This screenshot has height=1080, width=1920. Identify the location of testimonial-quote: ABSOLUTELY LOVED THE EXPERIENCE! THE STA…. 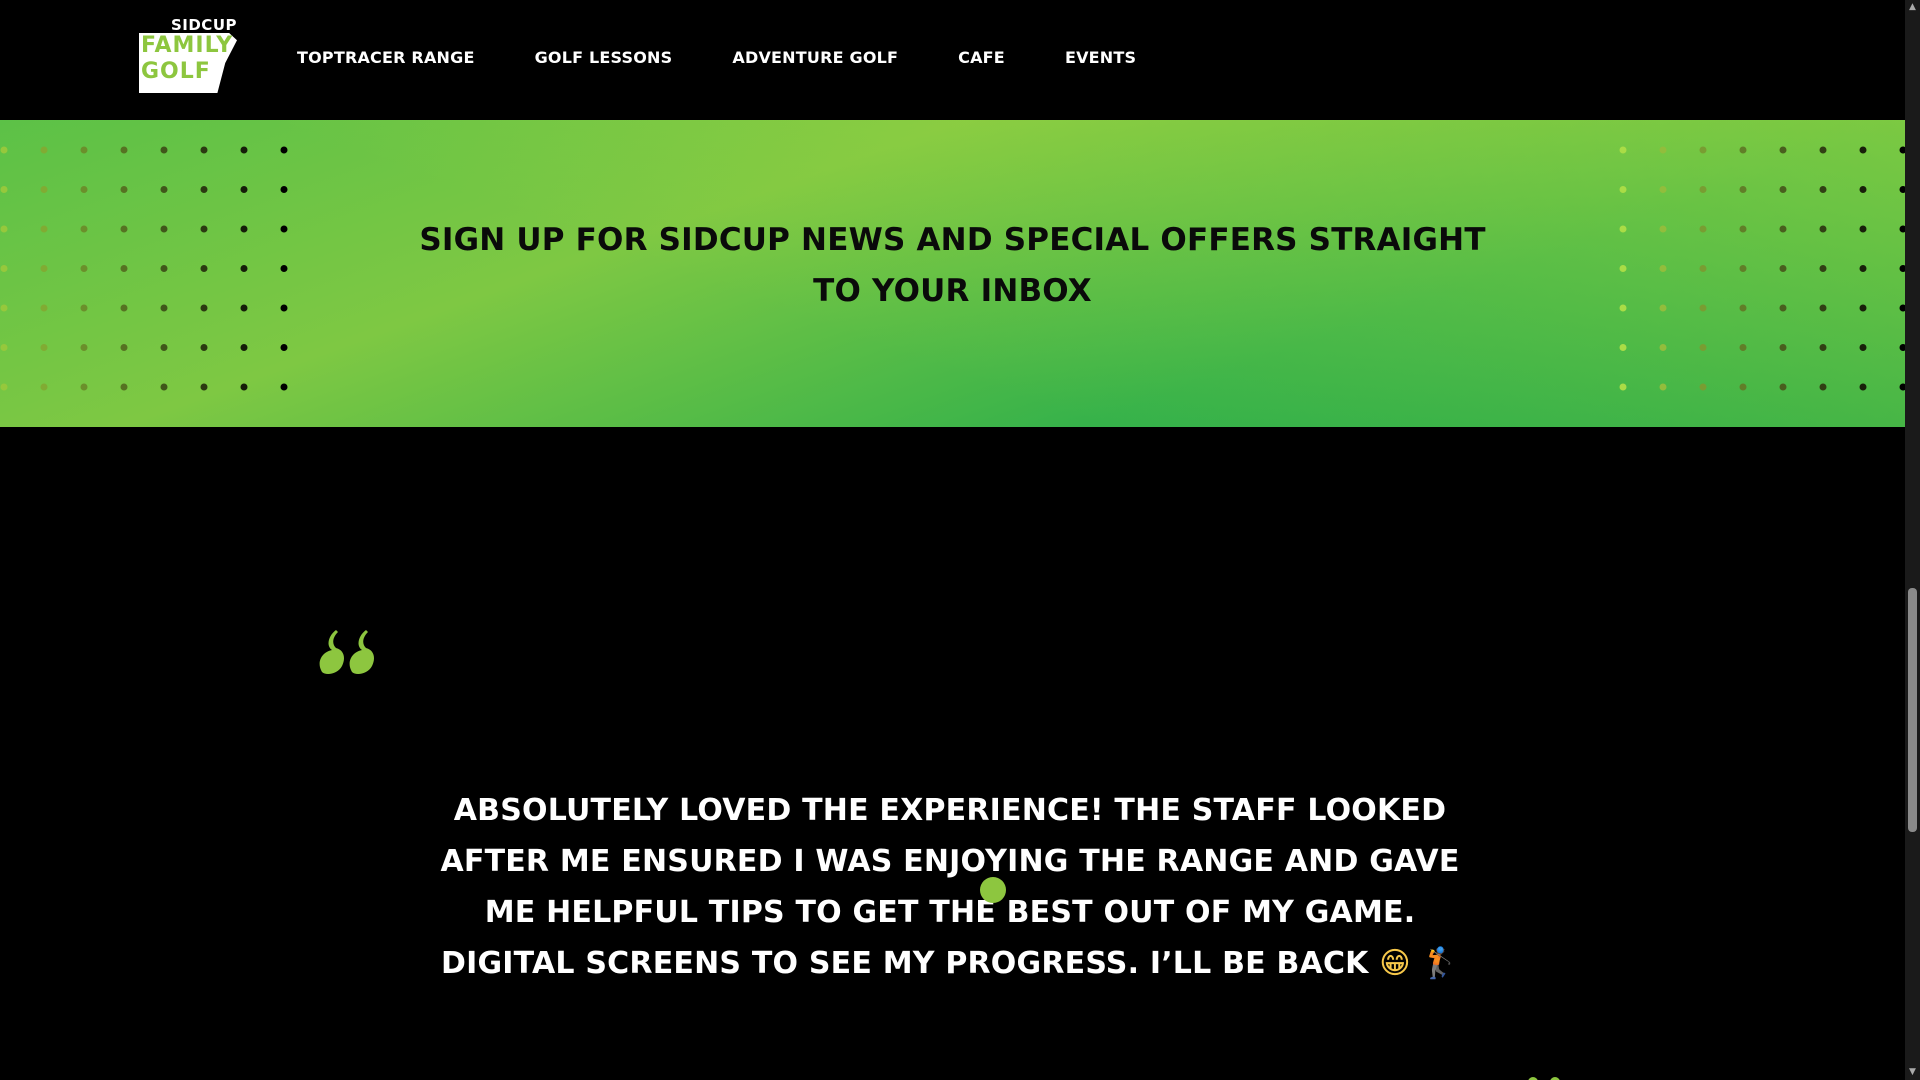
(950, 887).